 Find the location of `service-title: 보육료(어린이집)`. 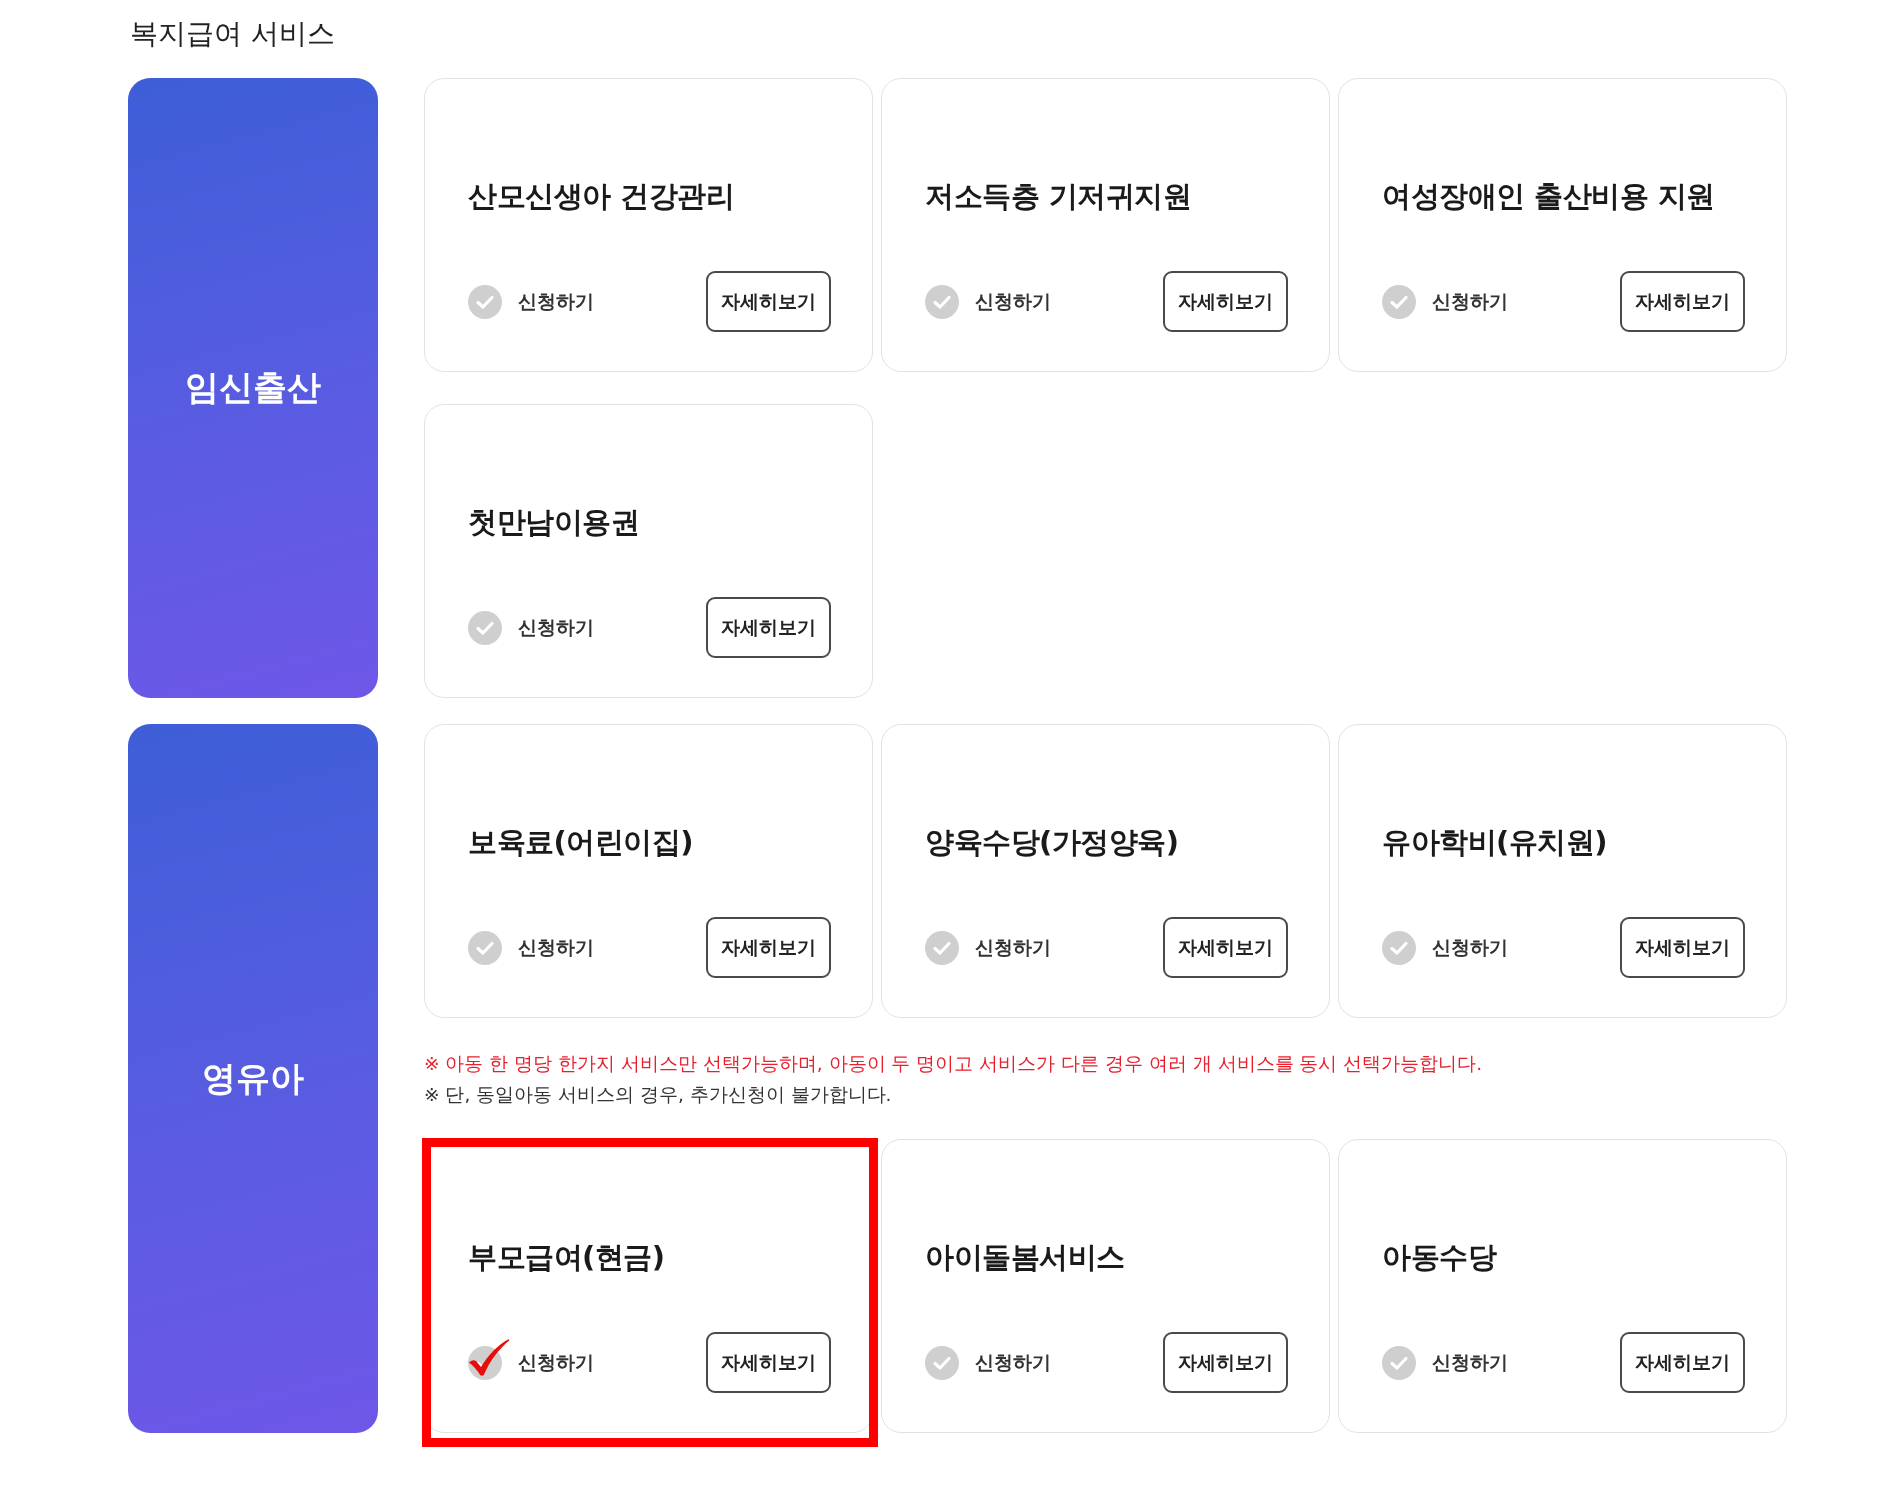

service-title: 보육료(어린이집) is located at coordinates (581, 842).